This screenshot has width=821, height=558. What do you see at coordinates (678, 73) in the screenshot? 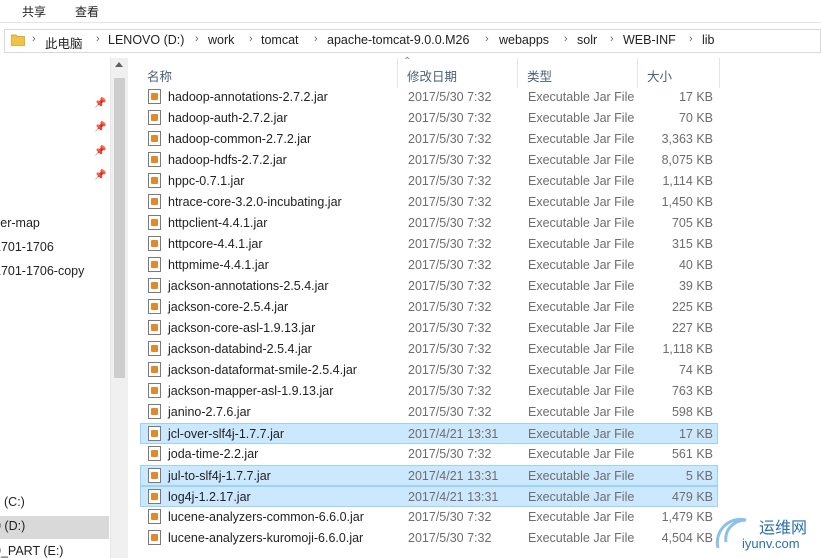
I see `column-size: 大小` at bounding box center [678, 73].